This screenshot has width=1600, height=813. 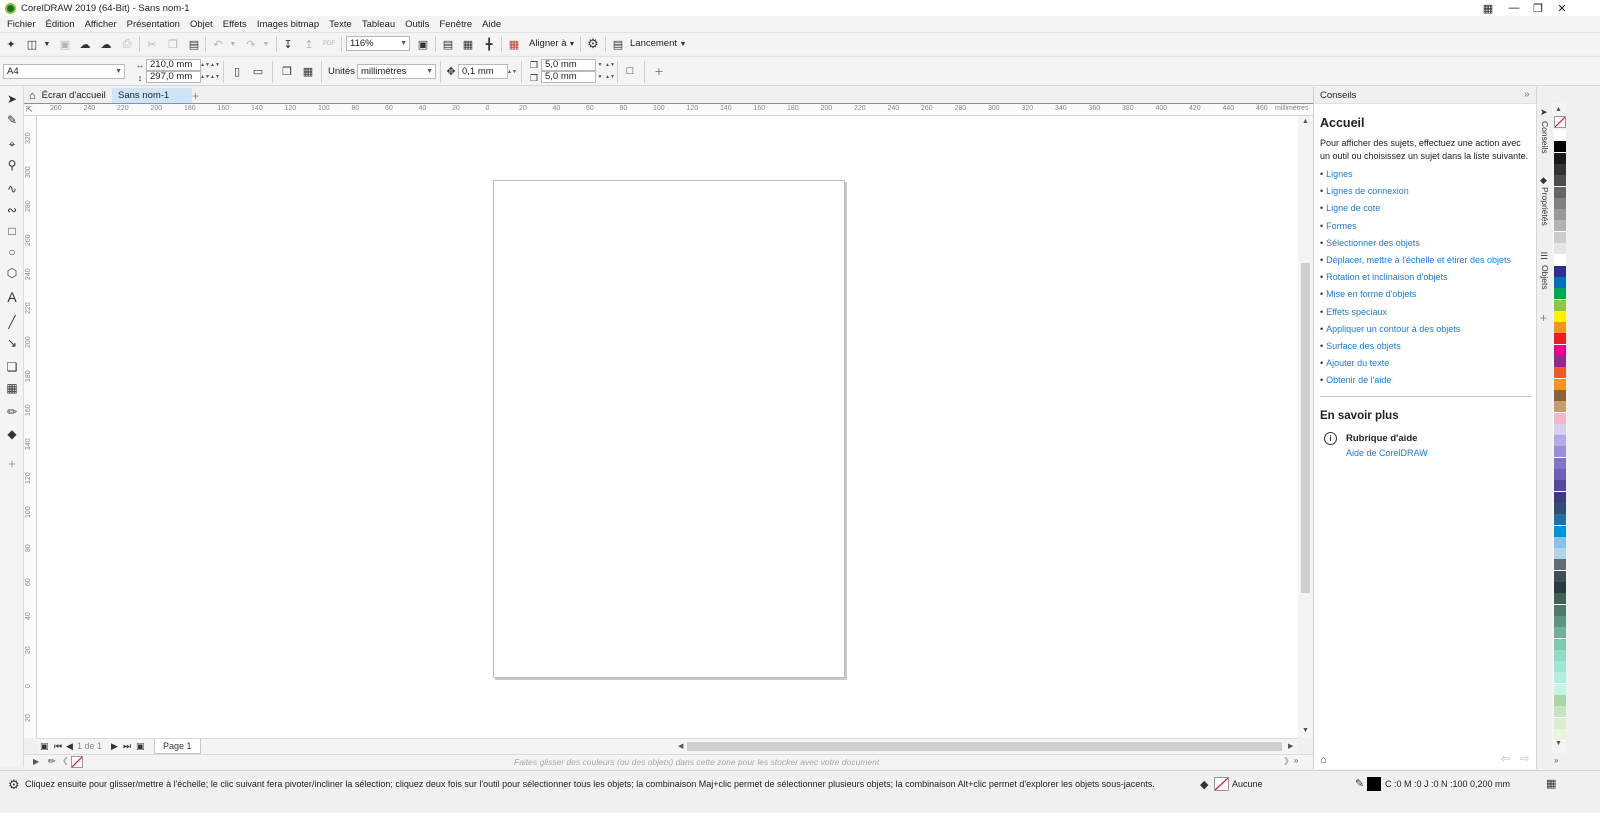 What do you see at coordinates (491, 24) in the screenshot?
I see `menu-aide: Aide` at bounding box center [491, 24].